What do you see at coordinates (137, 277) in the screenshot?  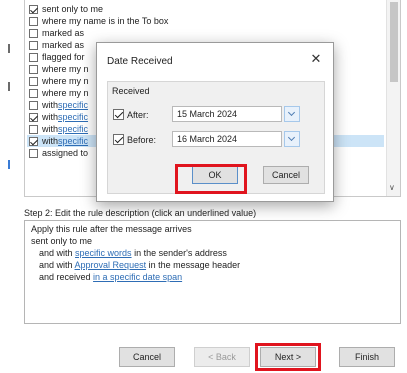 I see `date-span-link: in a specific date span` at bounding box center [137, 277].